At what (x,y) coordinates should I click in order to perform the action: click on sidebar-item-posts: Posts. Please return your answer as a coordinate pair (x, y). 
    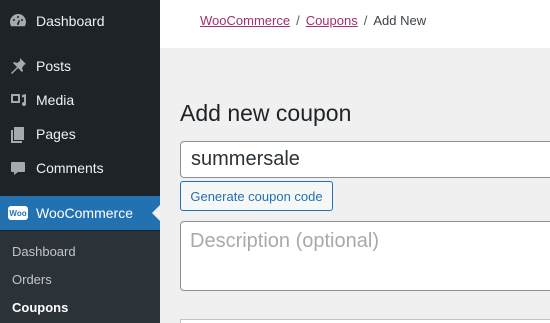
    Looking at the image, I should click on (80, 66).